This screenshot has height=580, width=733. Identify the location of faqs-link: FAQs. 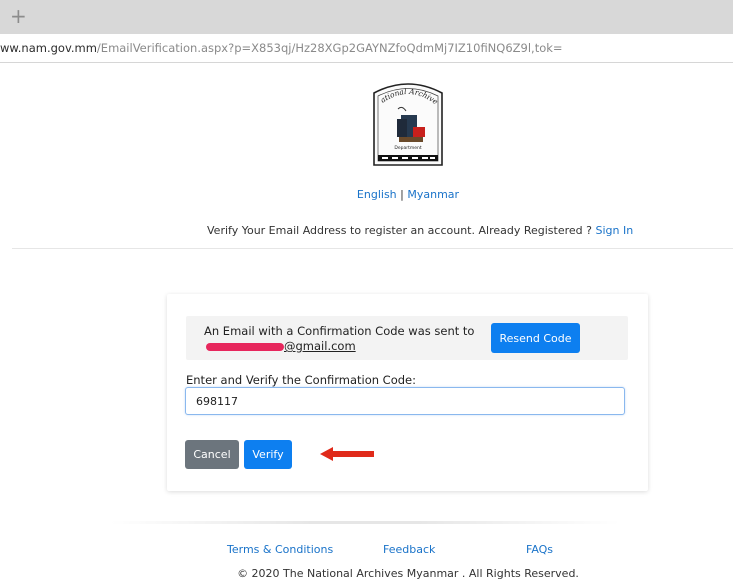
(539, 549).